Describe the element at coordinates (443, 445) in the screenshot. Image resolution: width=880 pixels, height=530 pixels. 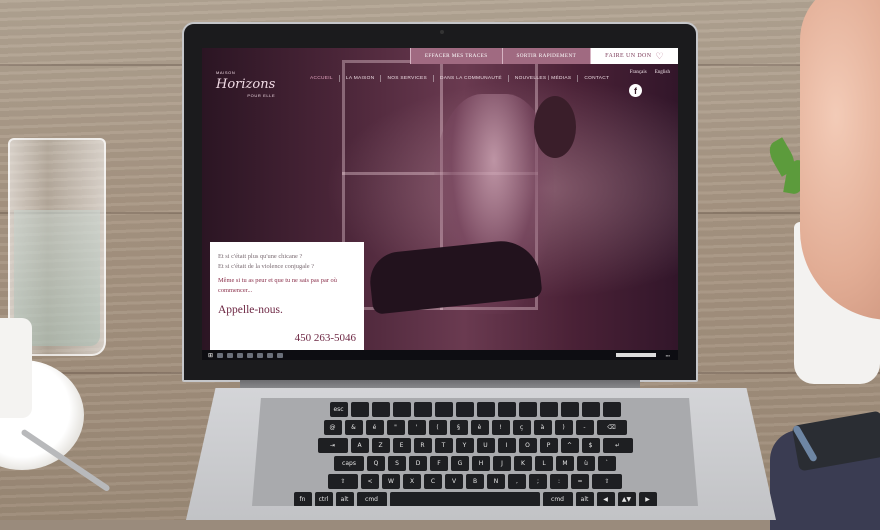
I see `keyboard-key: T` at that location.